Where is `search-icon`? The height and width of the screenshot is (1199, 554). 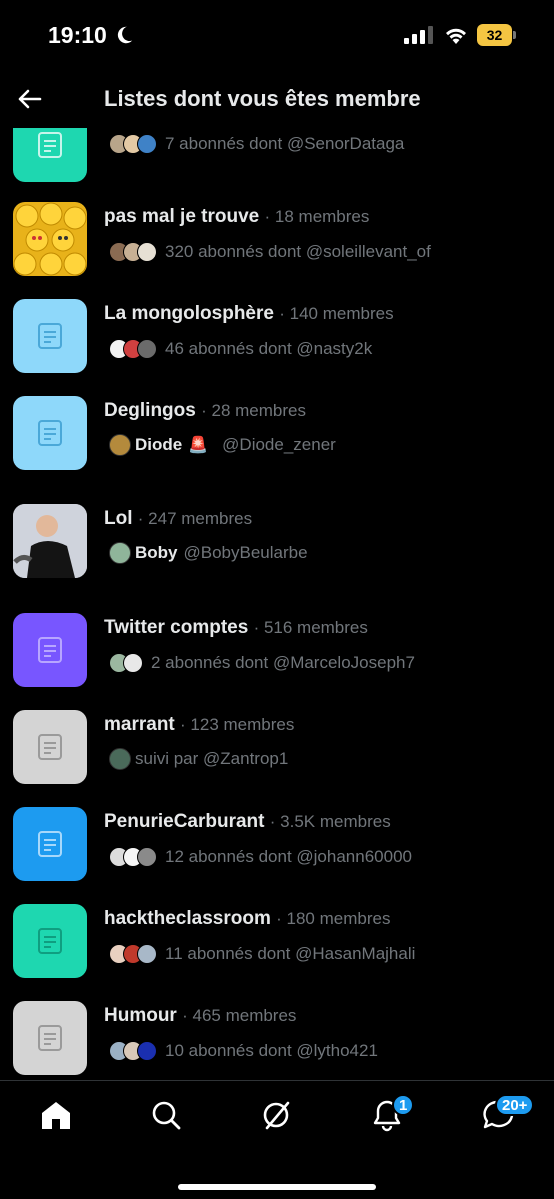
search-icon is located at coordinates (166, 1115).